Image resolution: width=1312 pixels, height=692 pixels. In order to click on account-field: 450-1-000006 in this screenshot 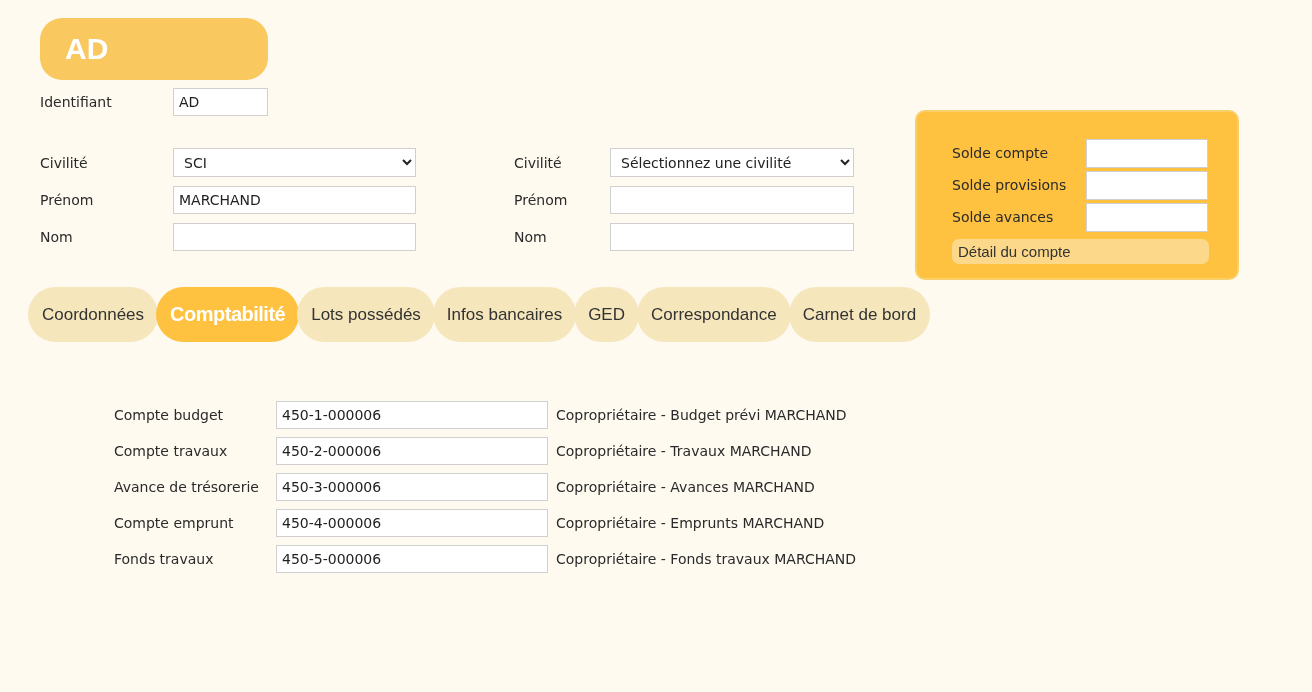, I will do `click(412, 415)`.